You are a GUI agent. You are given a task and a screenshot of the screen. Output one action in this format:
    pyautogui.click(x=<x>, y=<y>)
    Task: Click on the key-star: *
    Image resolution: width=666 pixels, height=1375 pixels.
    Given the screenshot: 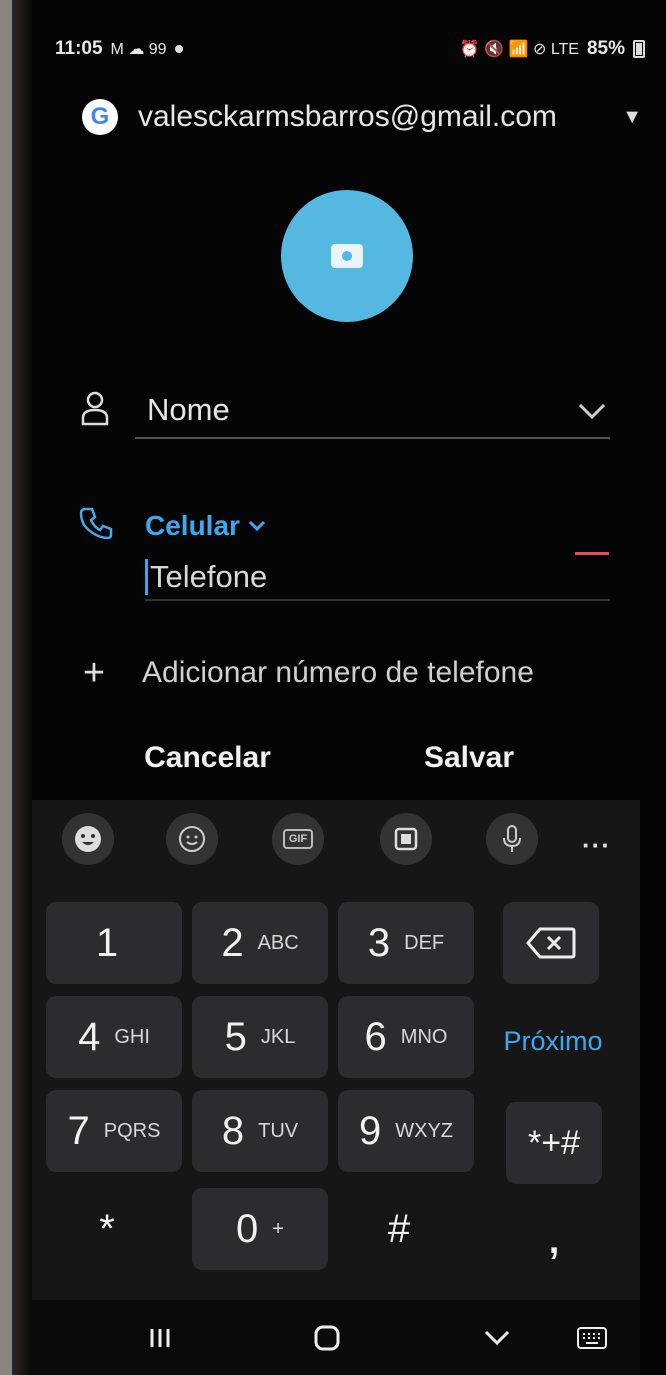 What is the action you would take?
    pyautogui.click(x=114, y=1229)
    